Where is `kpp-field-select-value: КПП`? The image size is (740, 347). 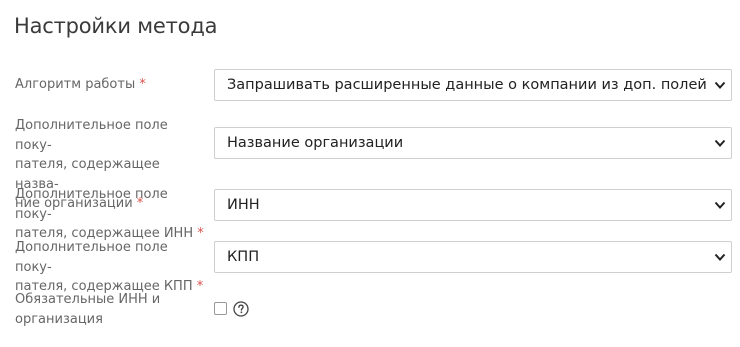 kpp-field-select-value: КПП is located at coordinates (243, 257).